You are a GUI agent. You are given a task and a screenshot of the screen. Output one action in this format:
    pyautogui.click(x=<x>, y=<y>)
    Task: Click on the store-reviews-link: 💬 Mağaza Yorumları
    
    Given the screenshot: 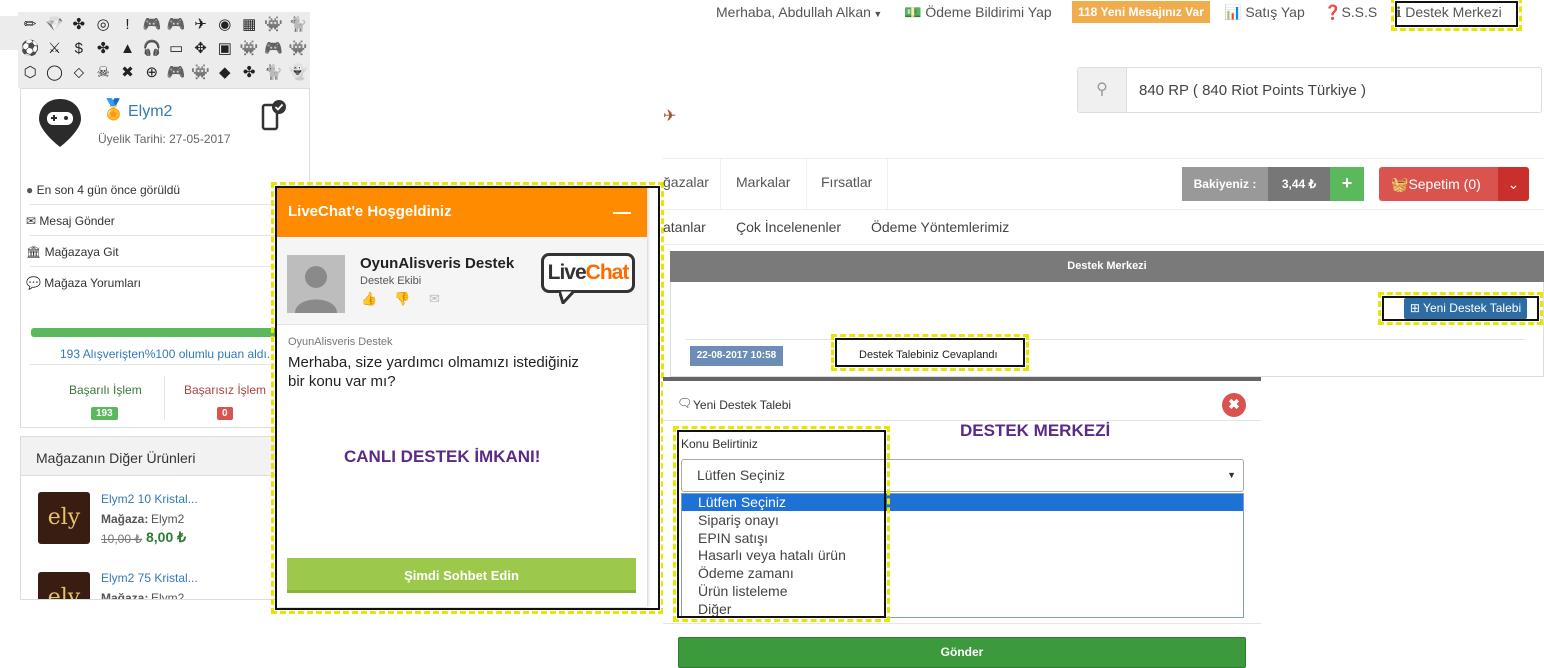 What is the action you would take?
    pyautogui.click(x=83, y=283)
    